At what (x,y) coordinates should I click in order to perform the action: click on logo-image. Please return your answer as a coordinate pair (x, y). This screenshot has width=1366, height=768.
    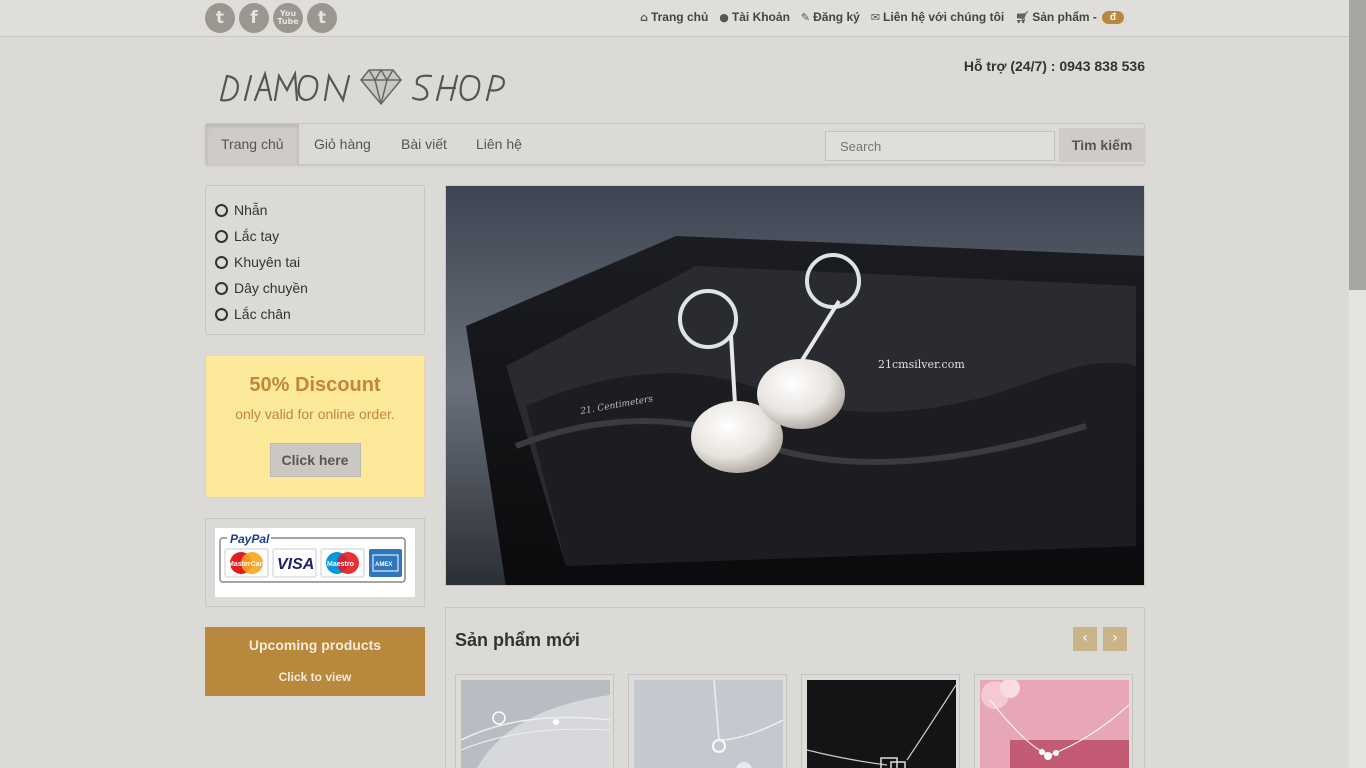
    Looking at the image, I should click on (362, 87).